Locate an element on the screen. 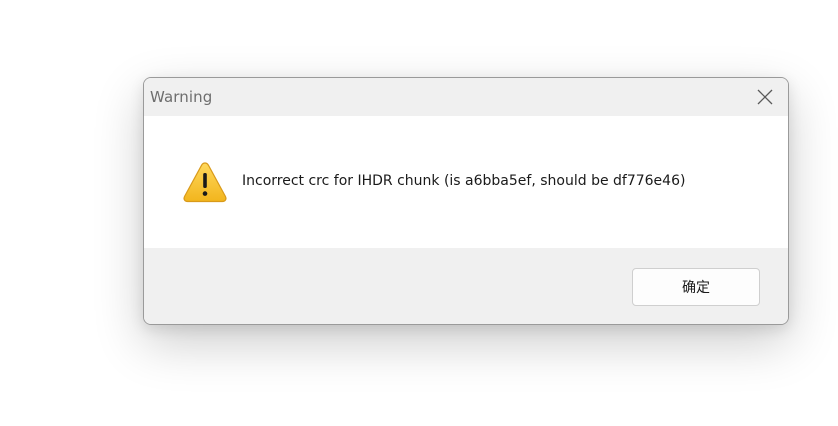 Image resolution: width=838 pixels, height=426 pixels. ok-button: 确定 is located at coordinates (696, 287).